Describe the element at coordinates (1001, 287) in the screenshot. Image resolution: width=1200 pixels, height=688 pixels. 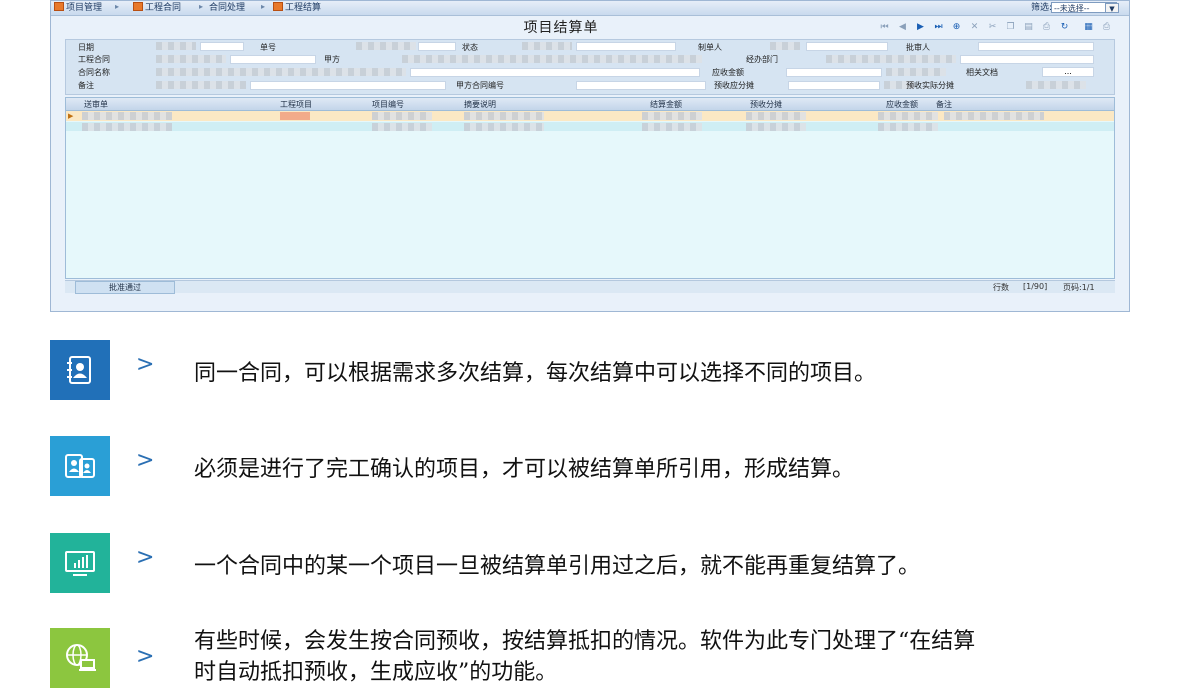
I see `row-count-label: 行数` at that location.